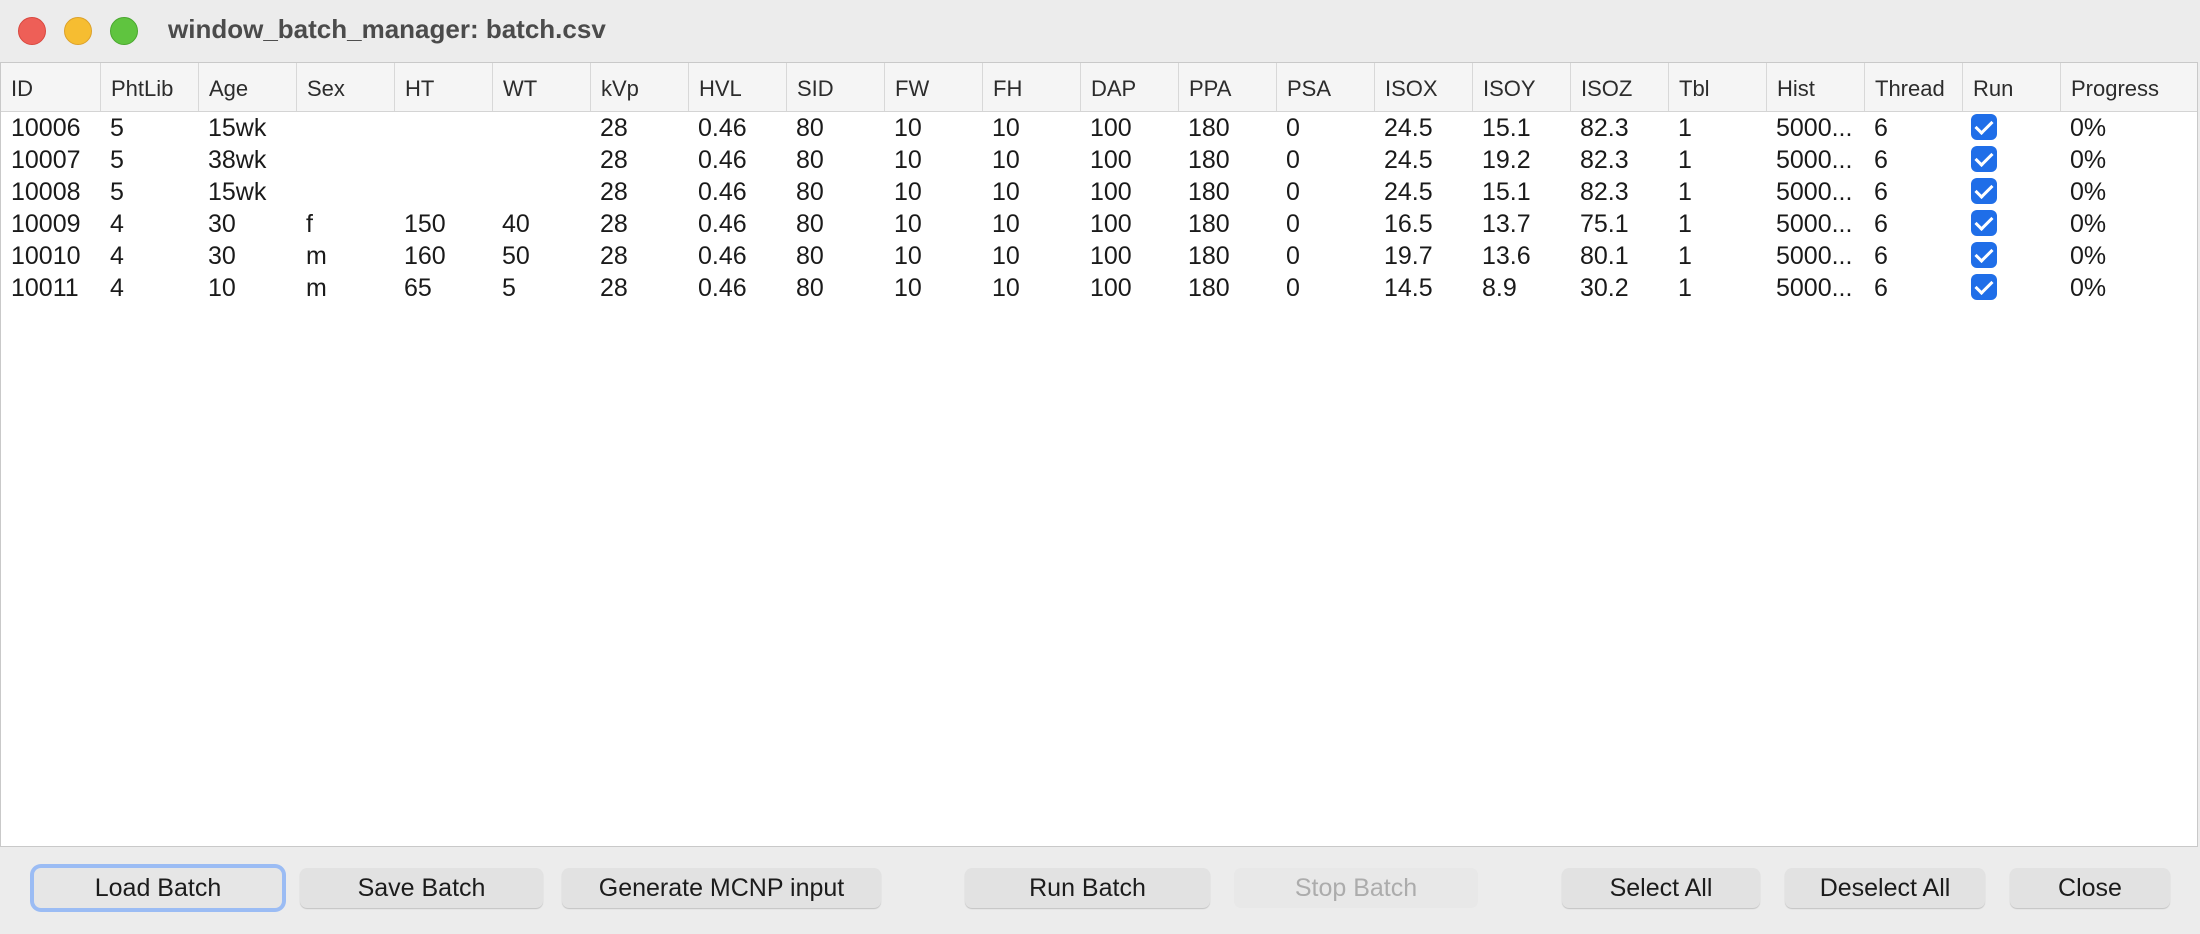 The width and height of the screenshot is (2200, 934). I want to click on column-header-hvl: HVL, so click(737, 87).